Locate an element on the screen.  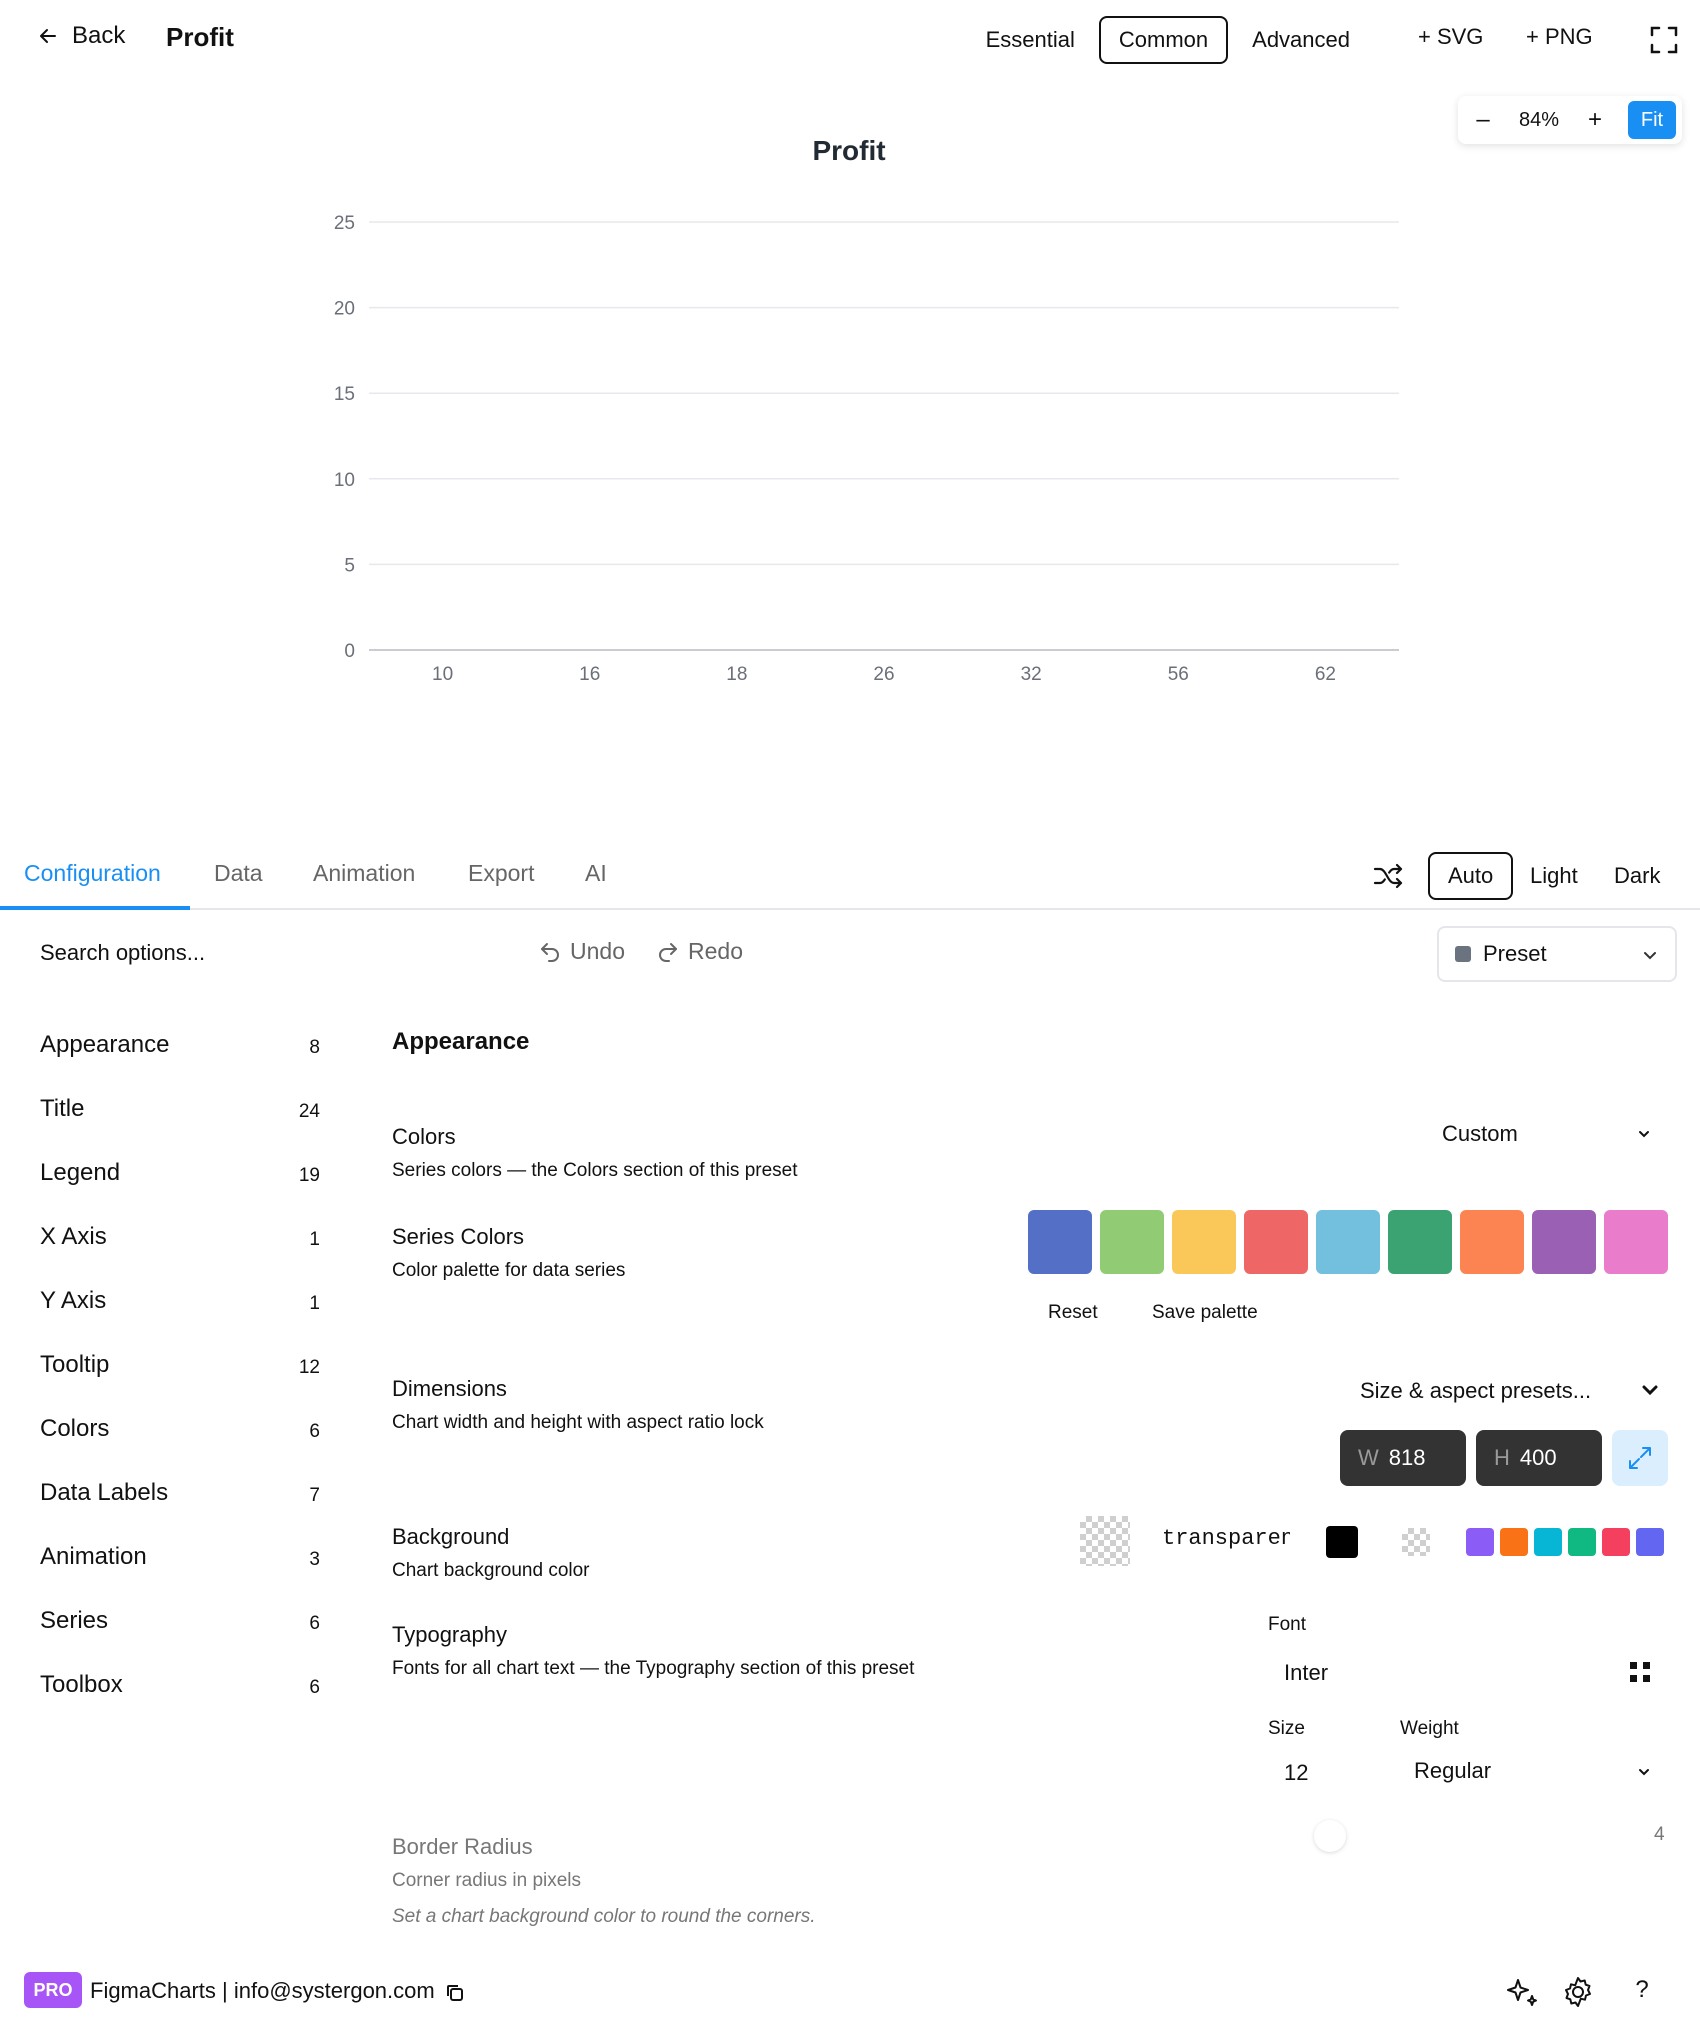
font-picker-icon is located at coordinates (1640, 1672).